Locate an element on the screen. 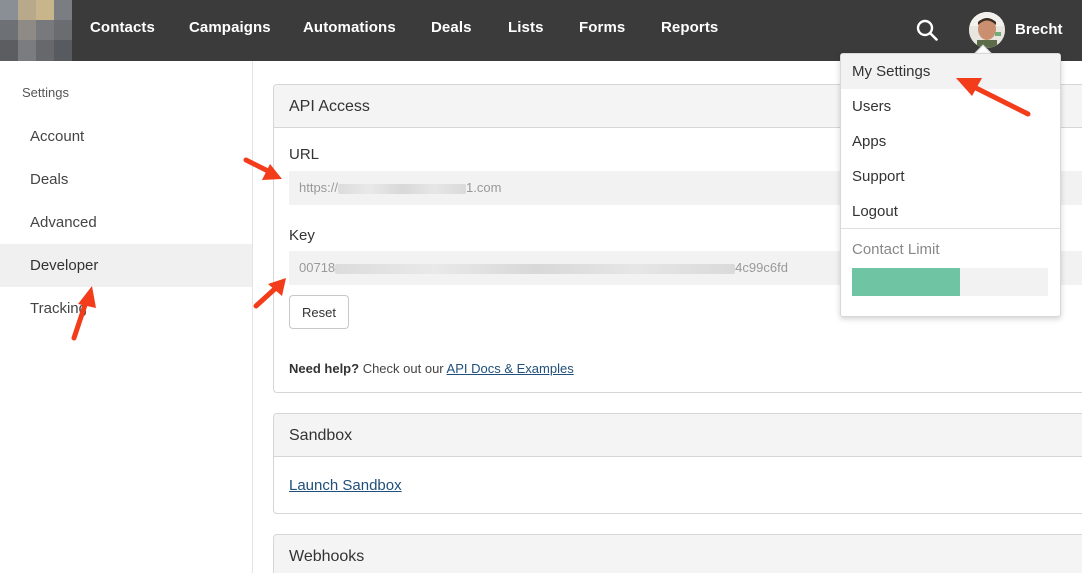 Image resolution: width=1082 pixels, height=573 pixels. nav-reports: Reports is located at coordinates (689, 27).